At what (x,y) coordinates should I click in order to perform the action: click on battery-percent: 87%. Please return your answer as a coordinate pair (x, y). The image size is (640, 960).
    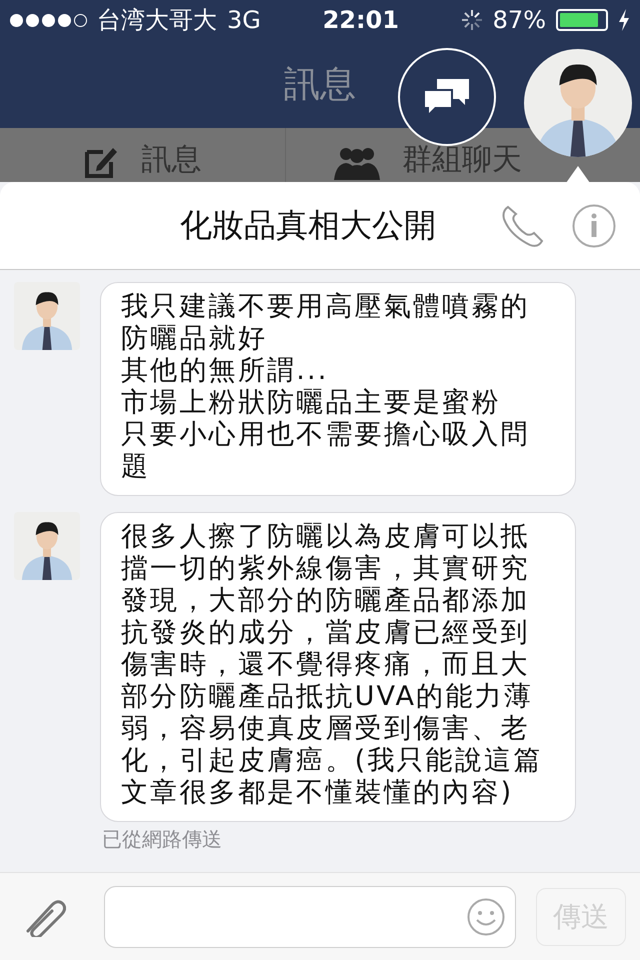
    Looking at the image, I should click on (519, 20).